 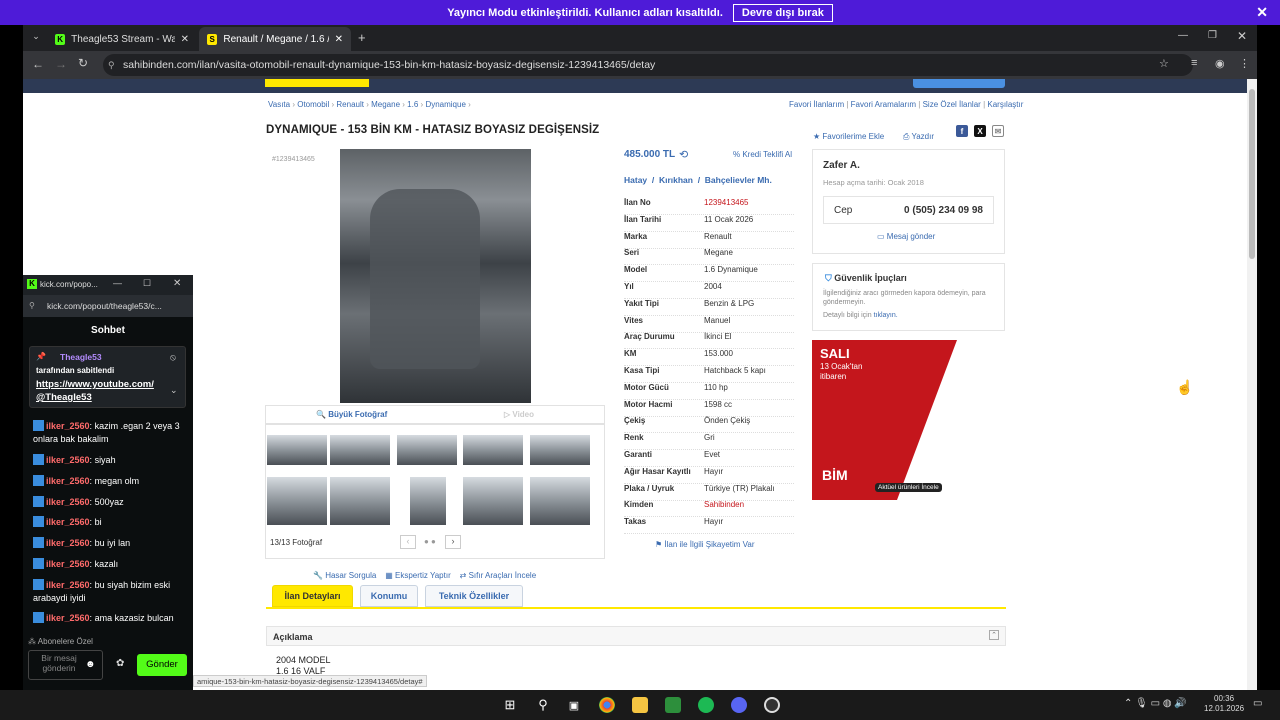 What do you see at coordinates (445, 104) in the screenshot?
I see `crumb-dynamique: Dynamique` at bounding box center [445, 104].